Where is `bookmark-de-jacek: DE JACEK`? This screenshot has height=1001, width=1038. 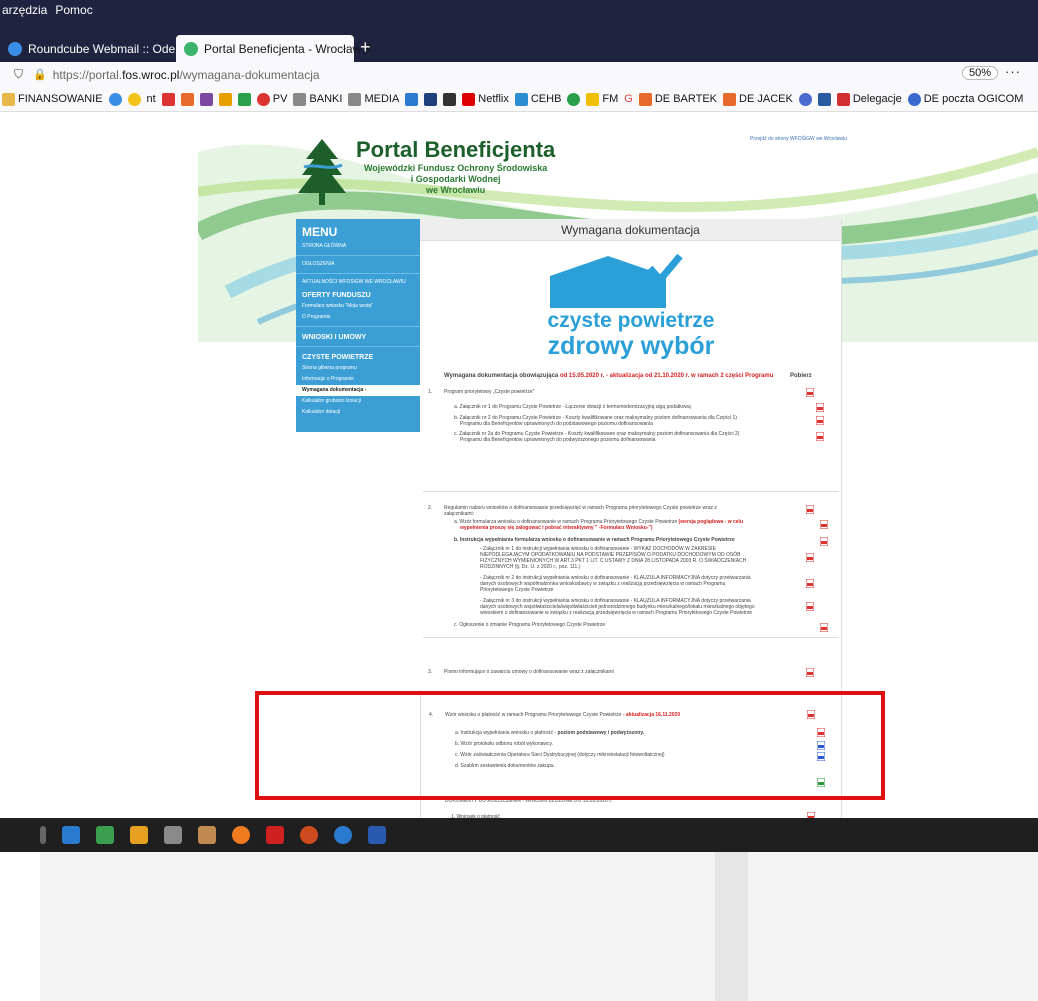
bookmark-de-jacek: DE JACEK is located at coordinates (758, 99).